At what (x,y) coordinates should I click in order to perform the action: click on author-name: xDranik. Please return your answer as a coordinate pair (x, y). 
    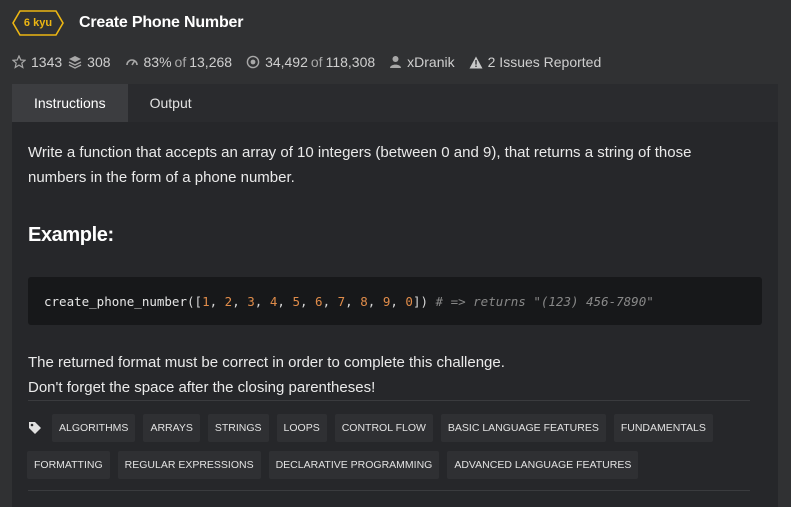
    Looking at the image, I should click on (431, 62).